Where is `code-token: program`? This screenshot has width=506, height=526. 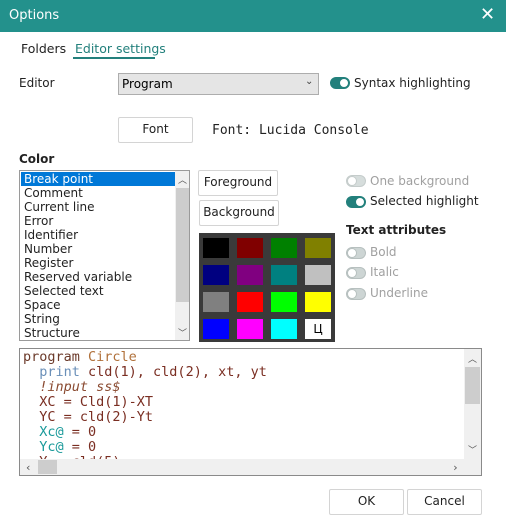 code-token: program is located at coordinates (56, 357).